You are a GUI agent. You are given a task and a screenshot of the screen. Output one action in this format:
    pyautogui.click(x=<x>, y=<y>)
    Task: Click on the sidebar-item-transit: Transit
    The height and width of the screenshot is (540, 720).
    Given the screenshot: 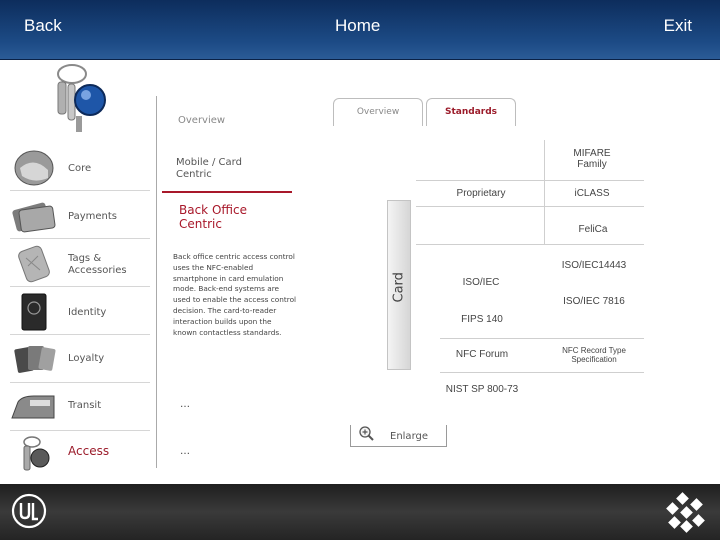 What is the action you would take?
    pyautogui.click(x=76, y=408)
    